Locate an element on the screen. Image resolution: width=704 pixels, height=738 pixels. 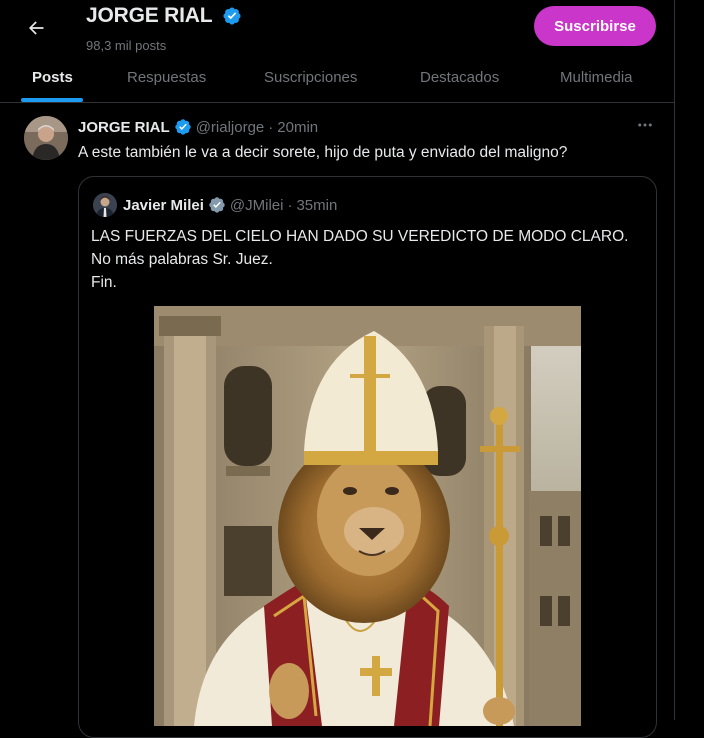
tab-multimedia: Multimedia is located at coordinates (596, 77).